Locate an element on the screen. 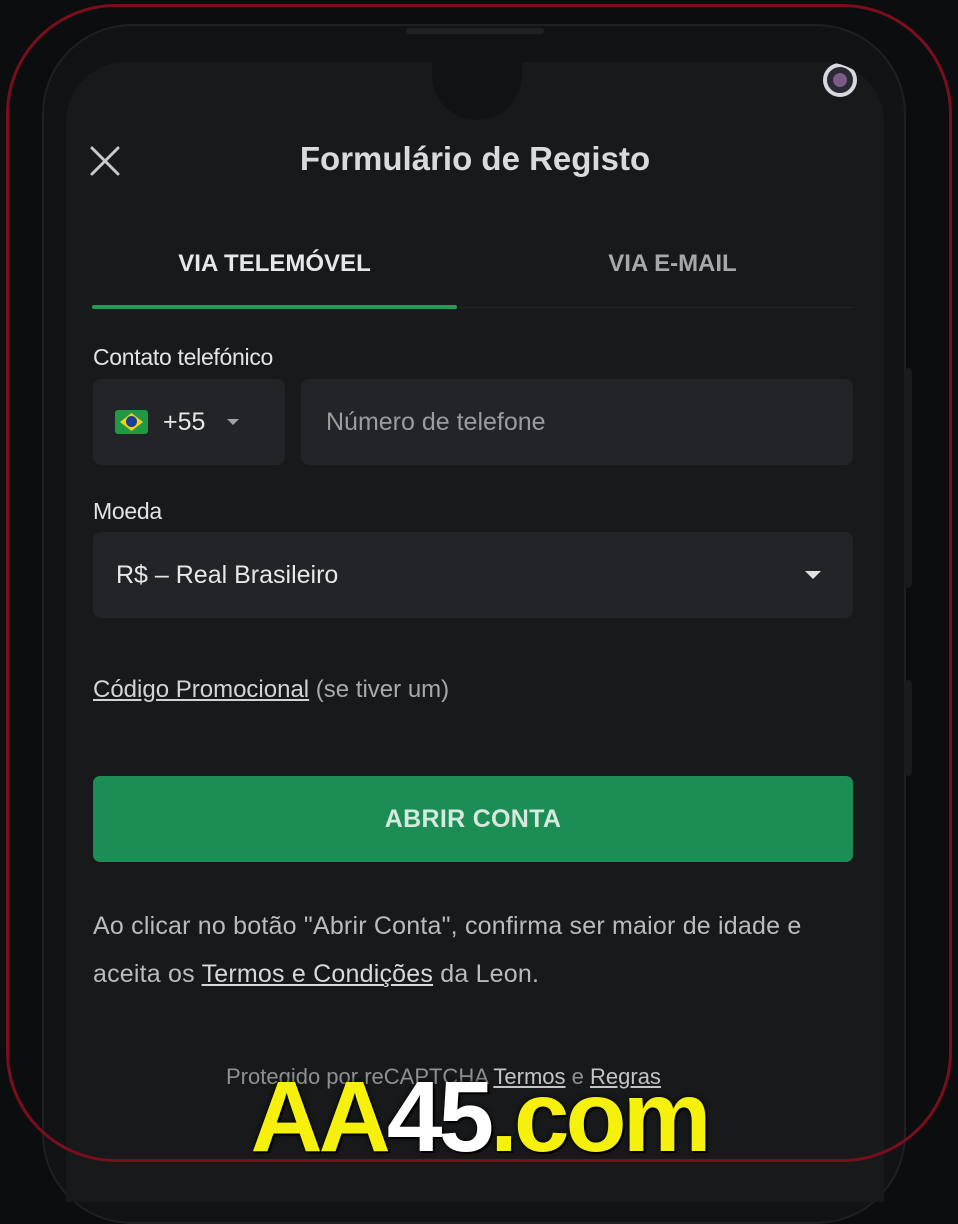 The height and width of the screenshot is (1224, 958). watermark-logo: AA45.com is located at coordinates (479, 1117).